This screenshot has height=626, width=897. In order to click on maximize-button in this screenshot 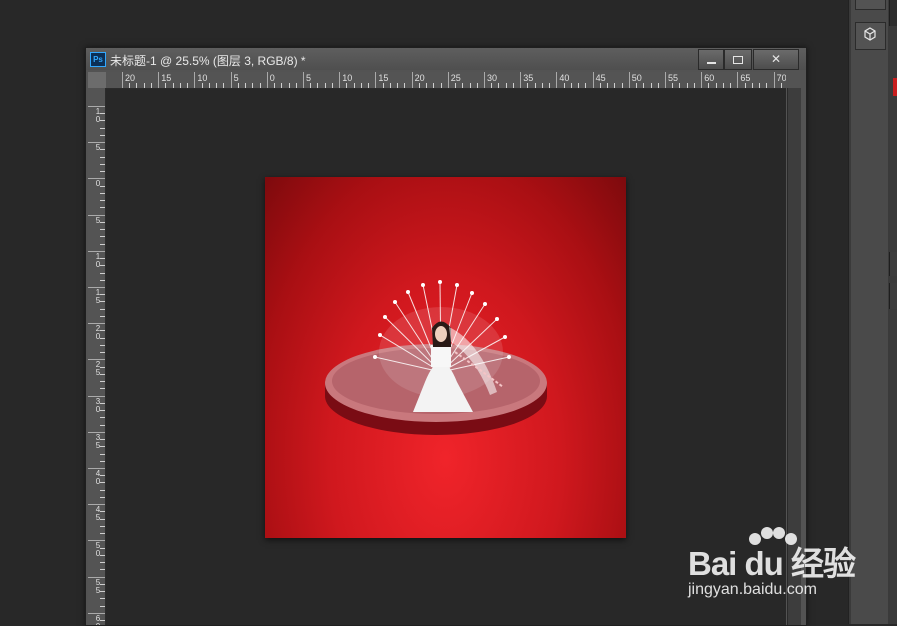, I will do `click(738, 59)`.